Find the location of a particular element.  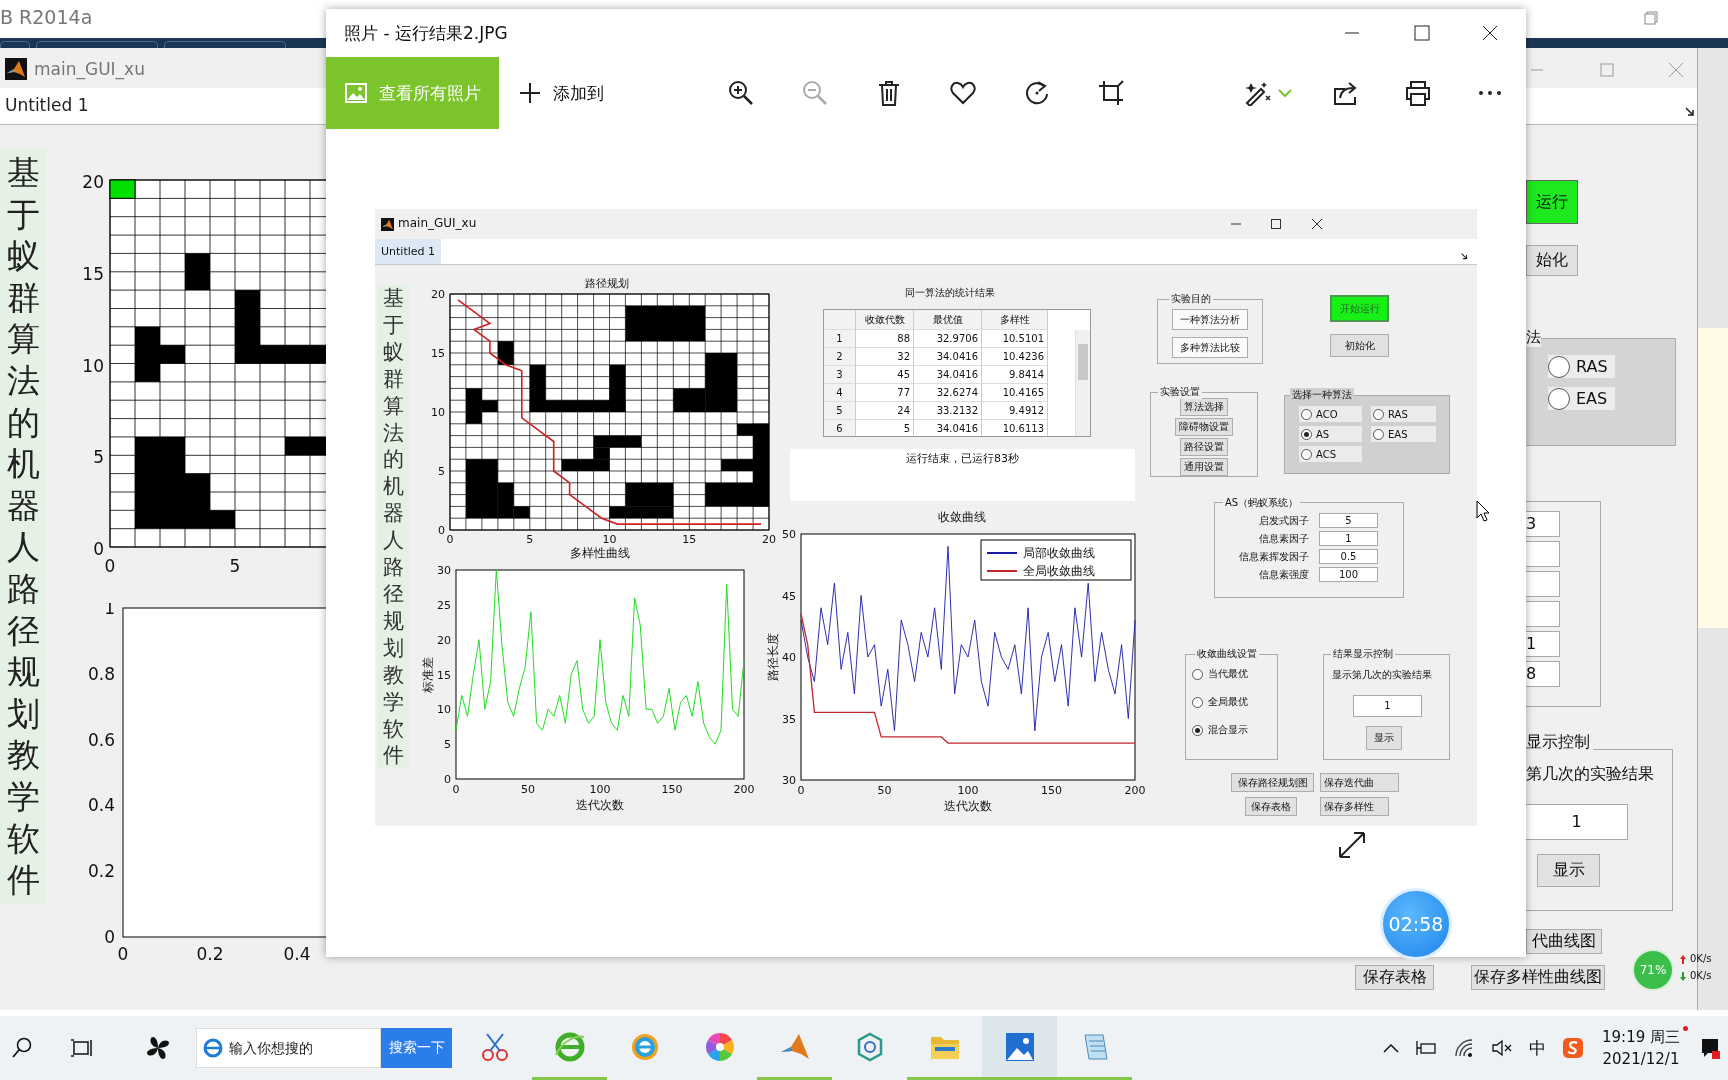

save-button: 代曲线图 is located at coordinates (1564, 941).